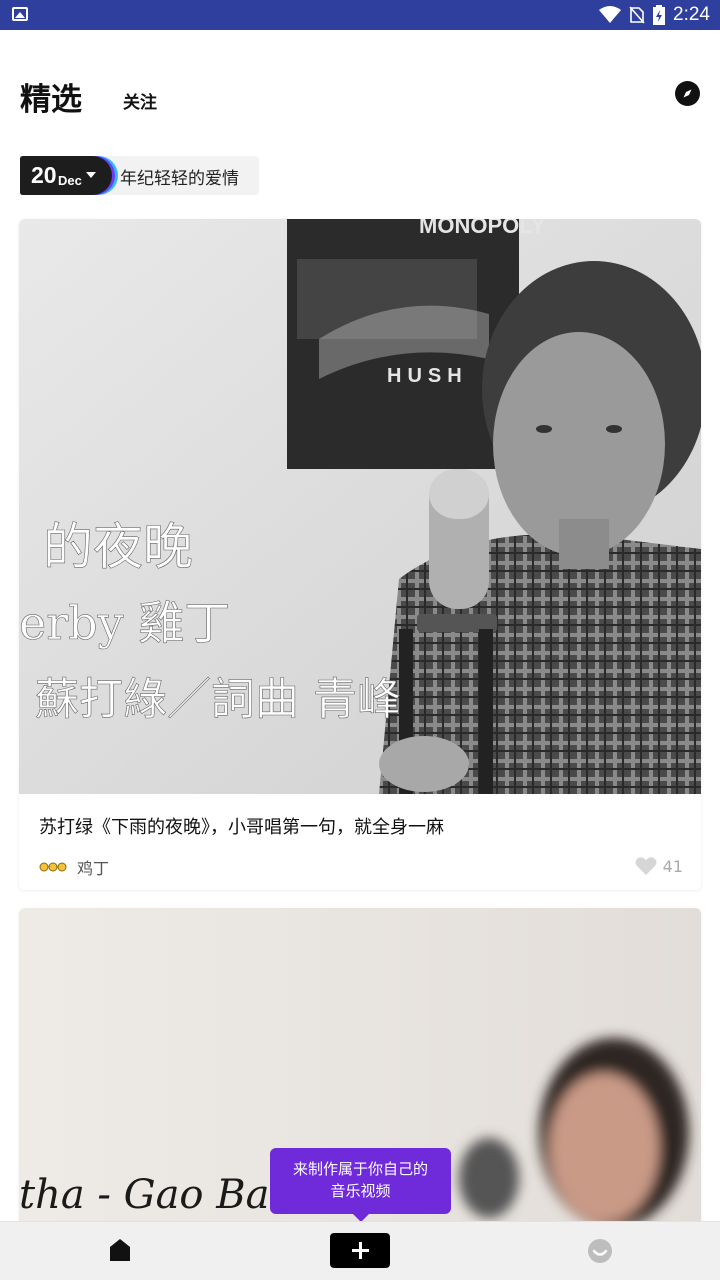  I want to click on home-icon, so click(120, 1250).